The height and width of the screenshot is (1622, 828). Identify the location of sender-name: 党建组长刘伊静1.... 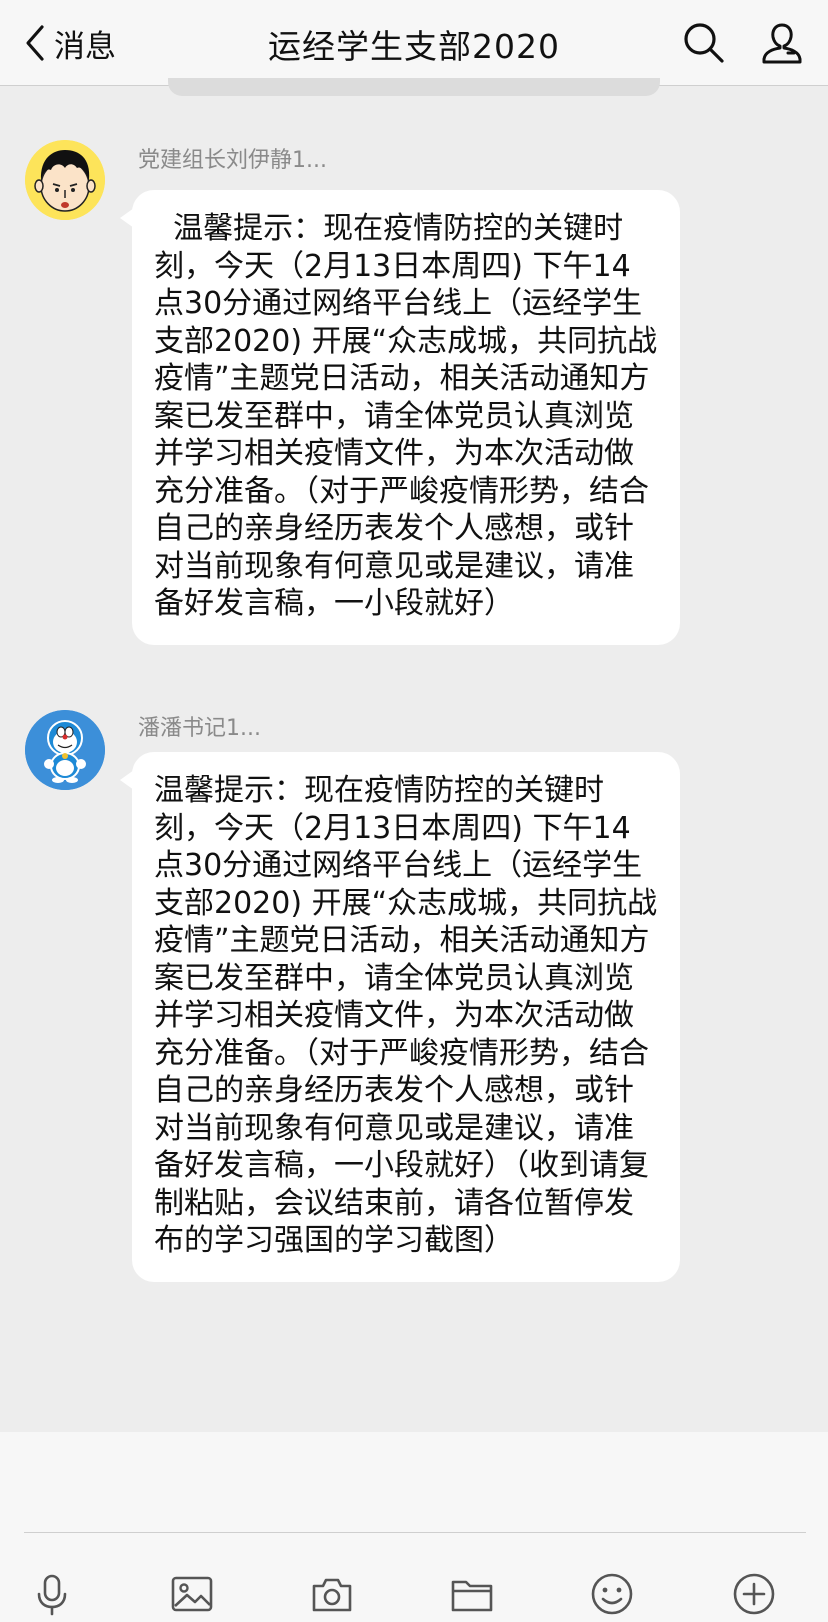
(232, 160).